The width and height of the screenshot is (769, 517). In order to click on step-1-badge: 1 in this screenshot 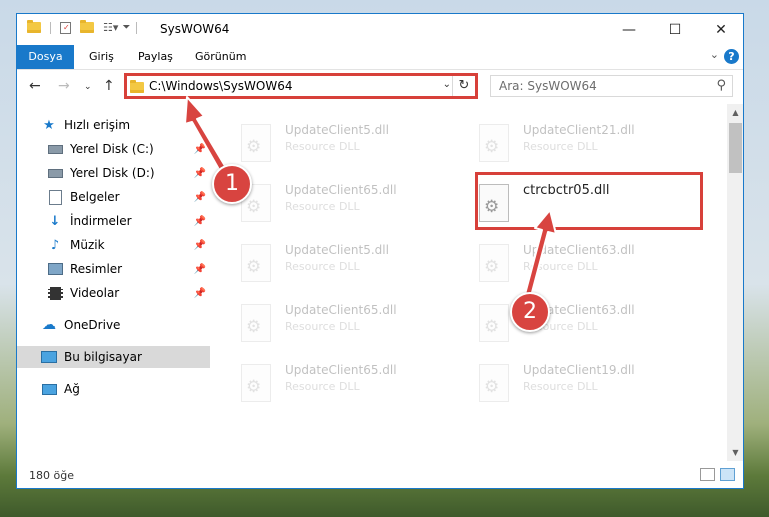, I will do `click(232, 184)`.